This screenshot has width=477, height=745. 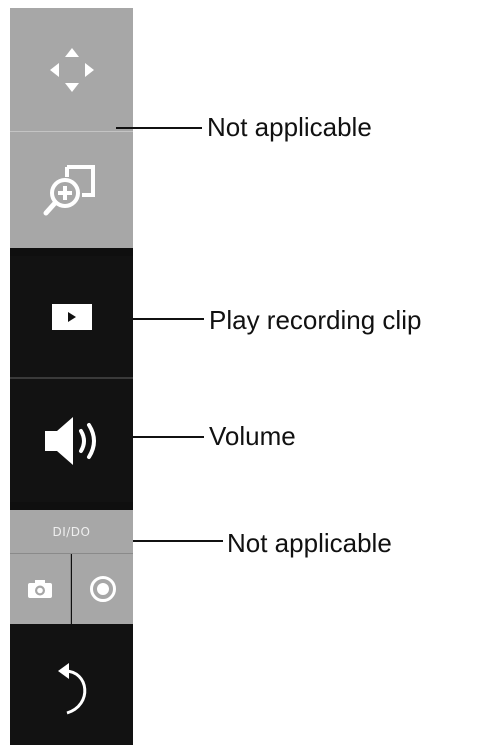 I want to click on leader-line-volume, so click(x=168, y=437).